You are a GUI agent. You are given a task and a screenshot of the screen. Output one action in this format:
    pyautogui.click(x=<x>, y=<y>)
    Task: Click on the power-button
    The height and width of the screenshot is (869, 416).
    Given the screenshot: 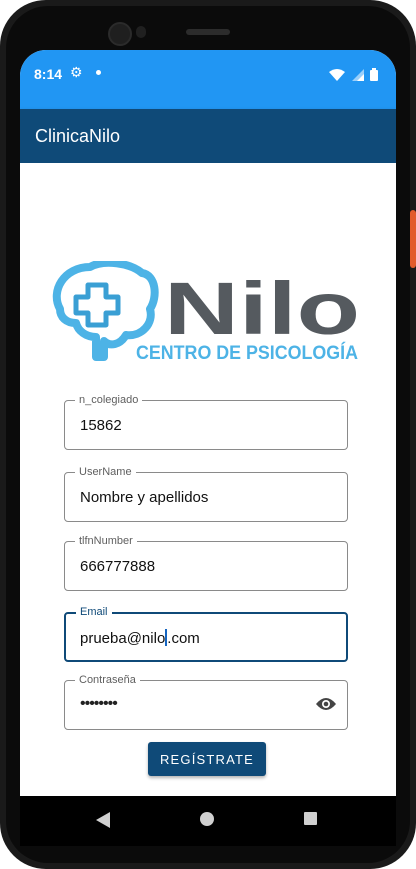 What is the action you would take?
    pyautogui.click(x=413, y=239)
    